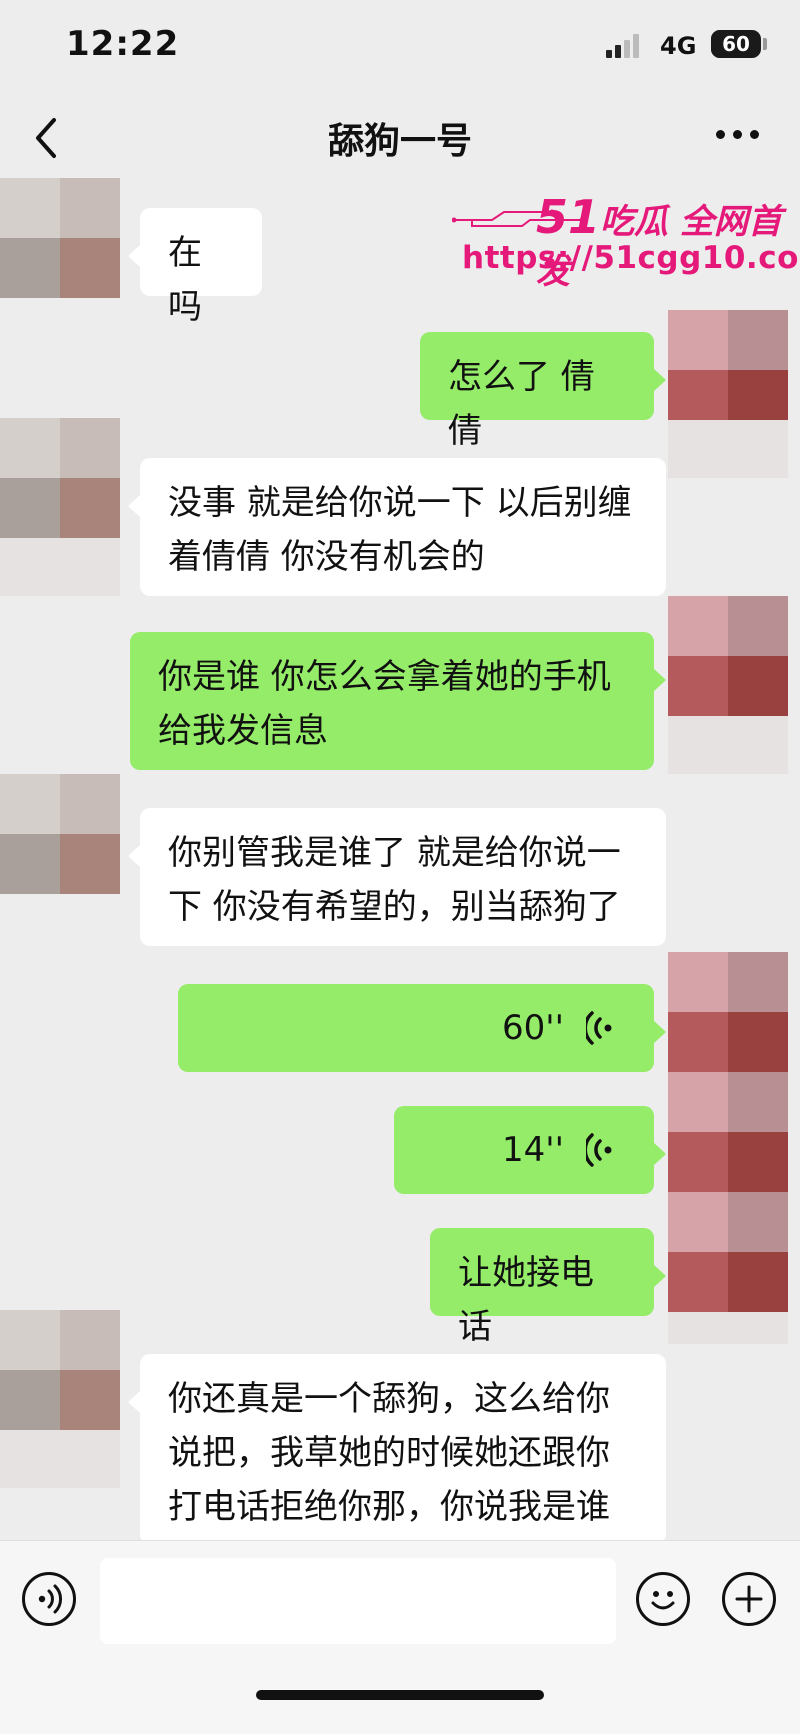  What do you see at coordinates (400, 1695) in the screenshot?
I see `home-indicator` at bounding box center [400, 1695].